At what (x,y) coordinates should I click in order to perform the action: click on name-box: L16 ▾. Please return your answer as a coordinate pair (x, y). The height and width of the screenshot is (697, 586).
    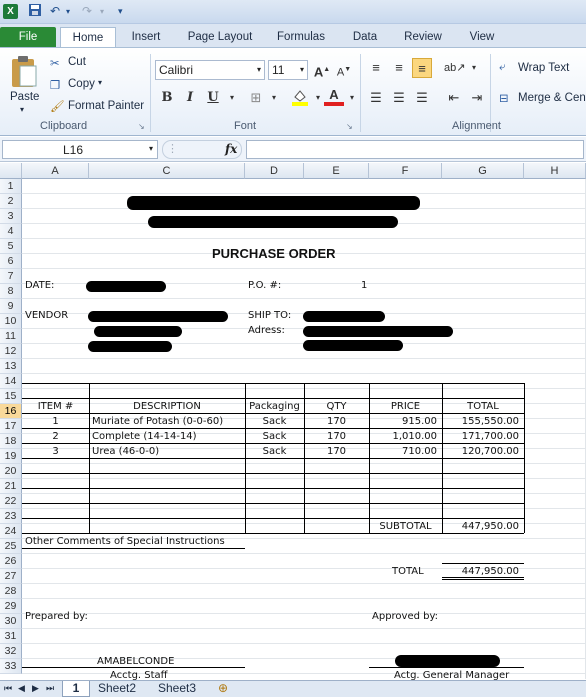
    Looking at the image, I should click on (80, 149).